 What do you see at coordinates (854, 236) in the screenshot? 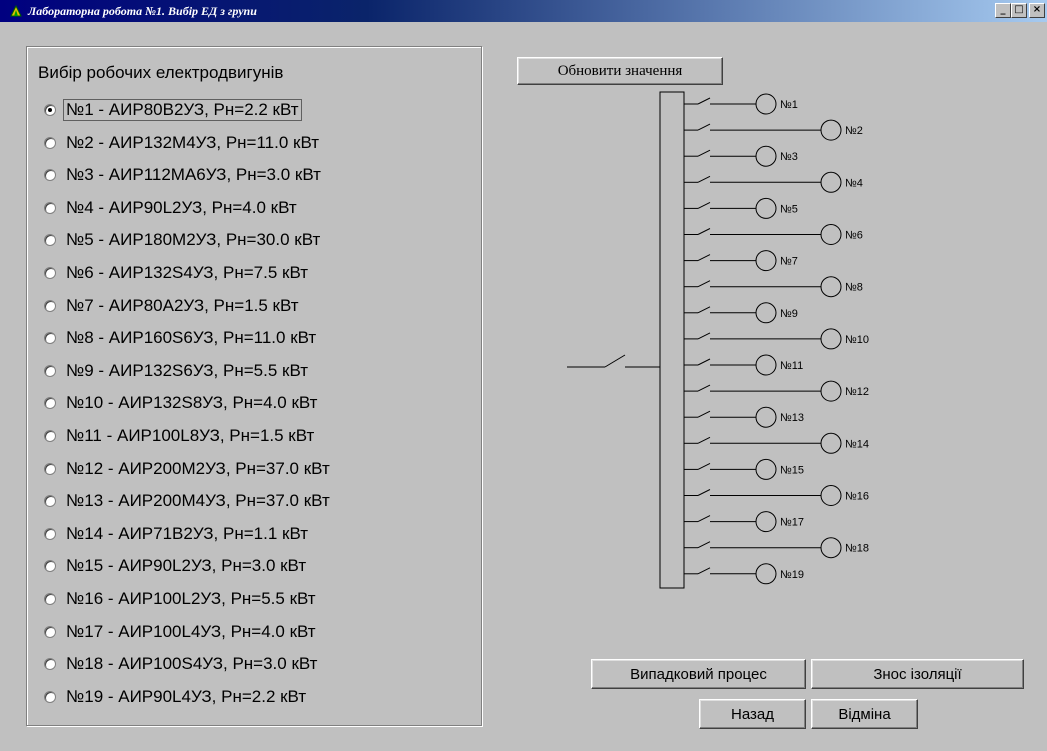
I see `motor-number-label: №6` at bounding box center [854, 236].